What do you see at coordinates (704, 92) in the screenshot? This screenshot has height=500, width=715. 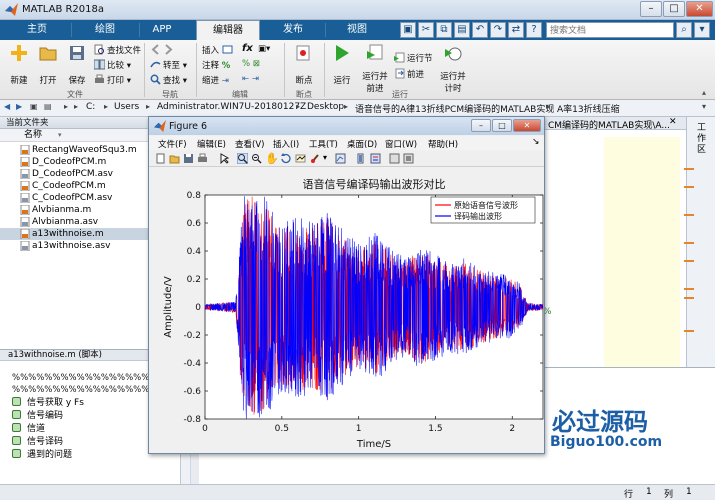 I see `collapse-ribbon-icon: ▴` at bounding box center [704, 92].